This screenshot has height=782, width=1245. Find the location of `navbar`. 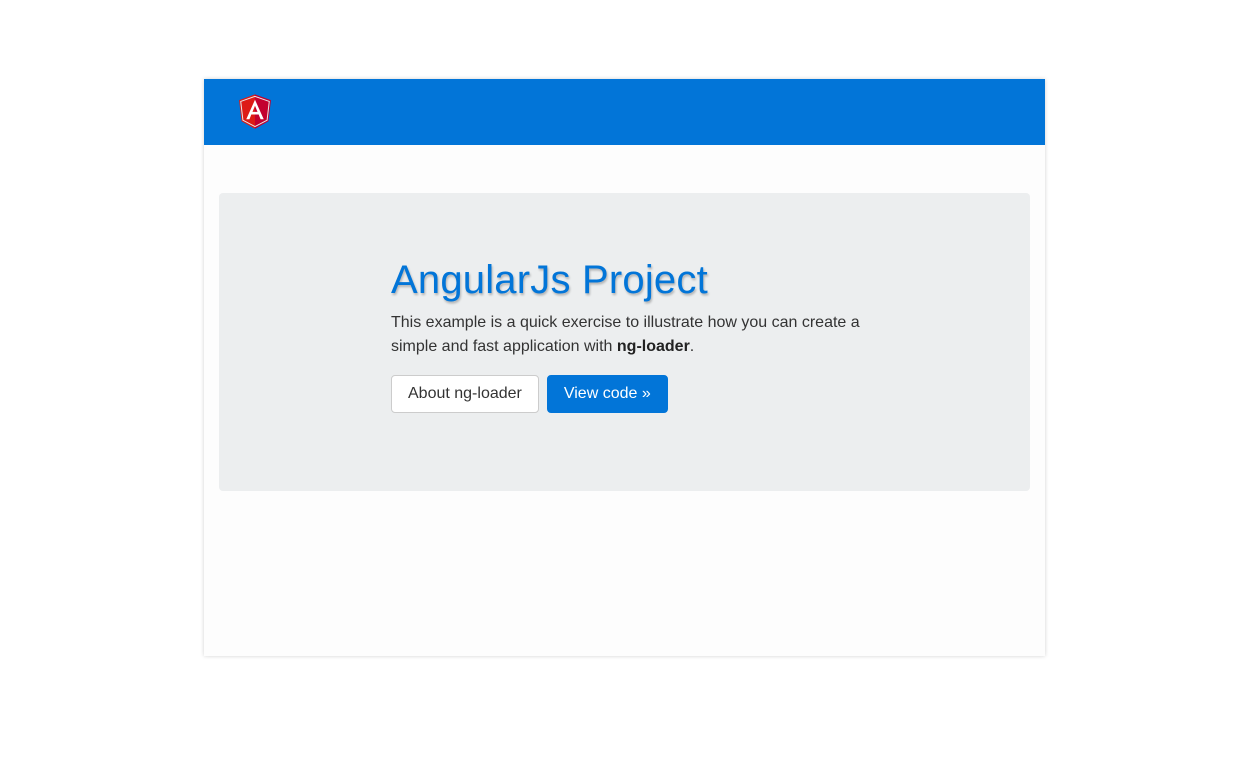

navbar is located at coordinates (624, 112).